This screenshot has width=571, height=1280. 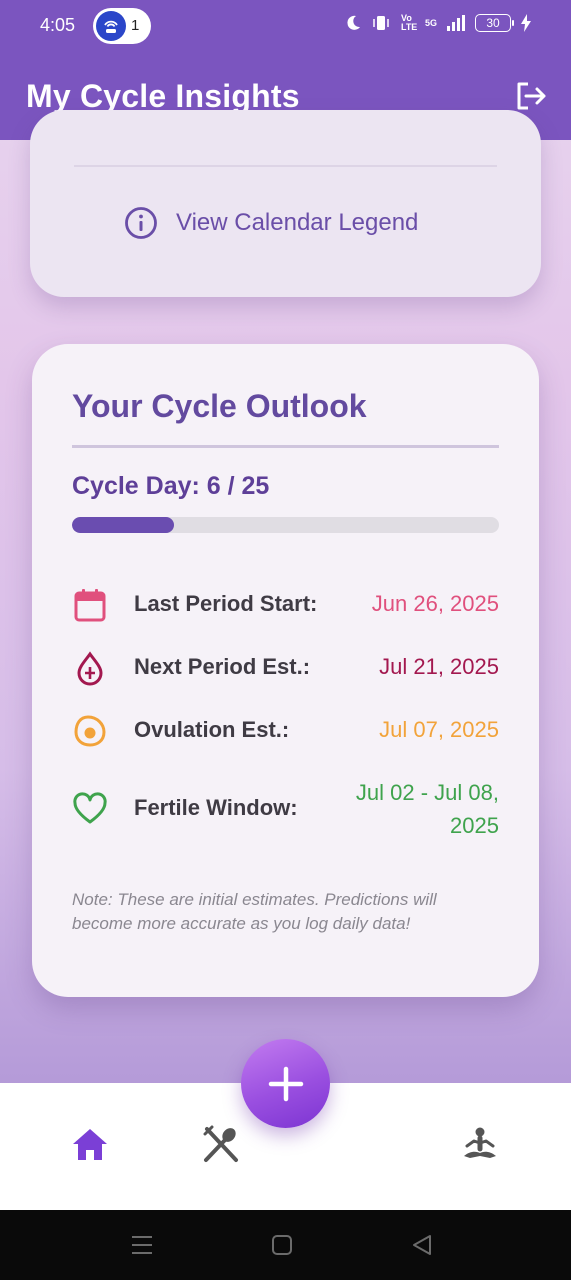 I want to click on vibrate-icon, so click(x=381, y=23).